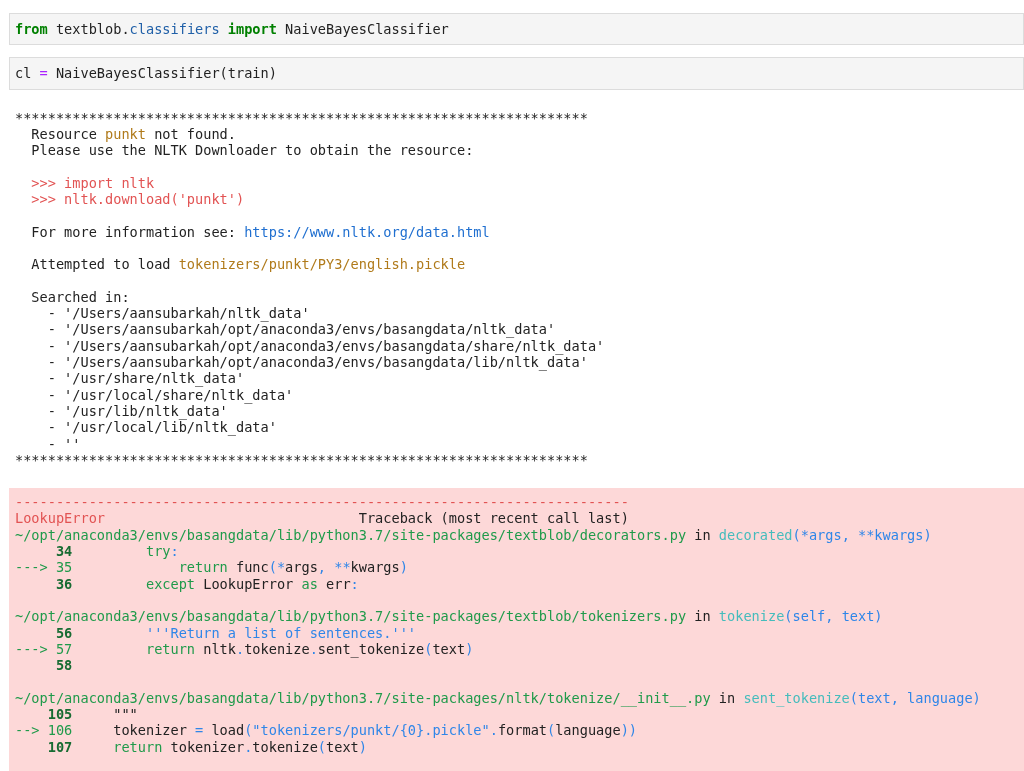 The image size is (1024, 771). What do you see at coordinates (473, 534) in the screenshot?
I see `traceback-line: ~/opt/anaconda3/envs/basangdata/lib/python3.7/site-packages/textblob/decorators.py in decorated(*args, **kwargs)` at bounding box center [473, 534].